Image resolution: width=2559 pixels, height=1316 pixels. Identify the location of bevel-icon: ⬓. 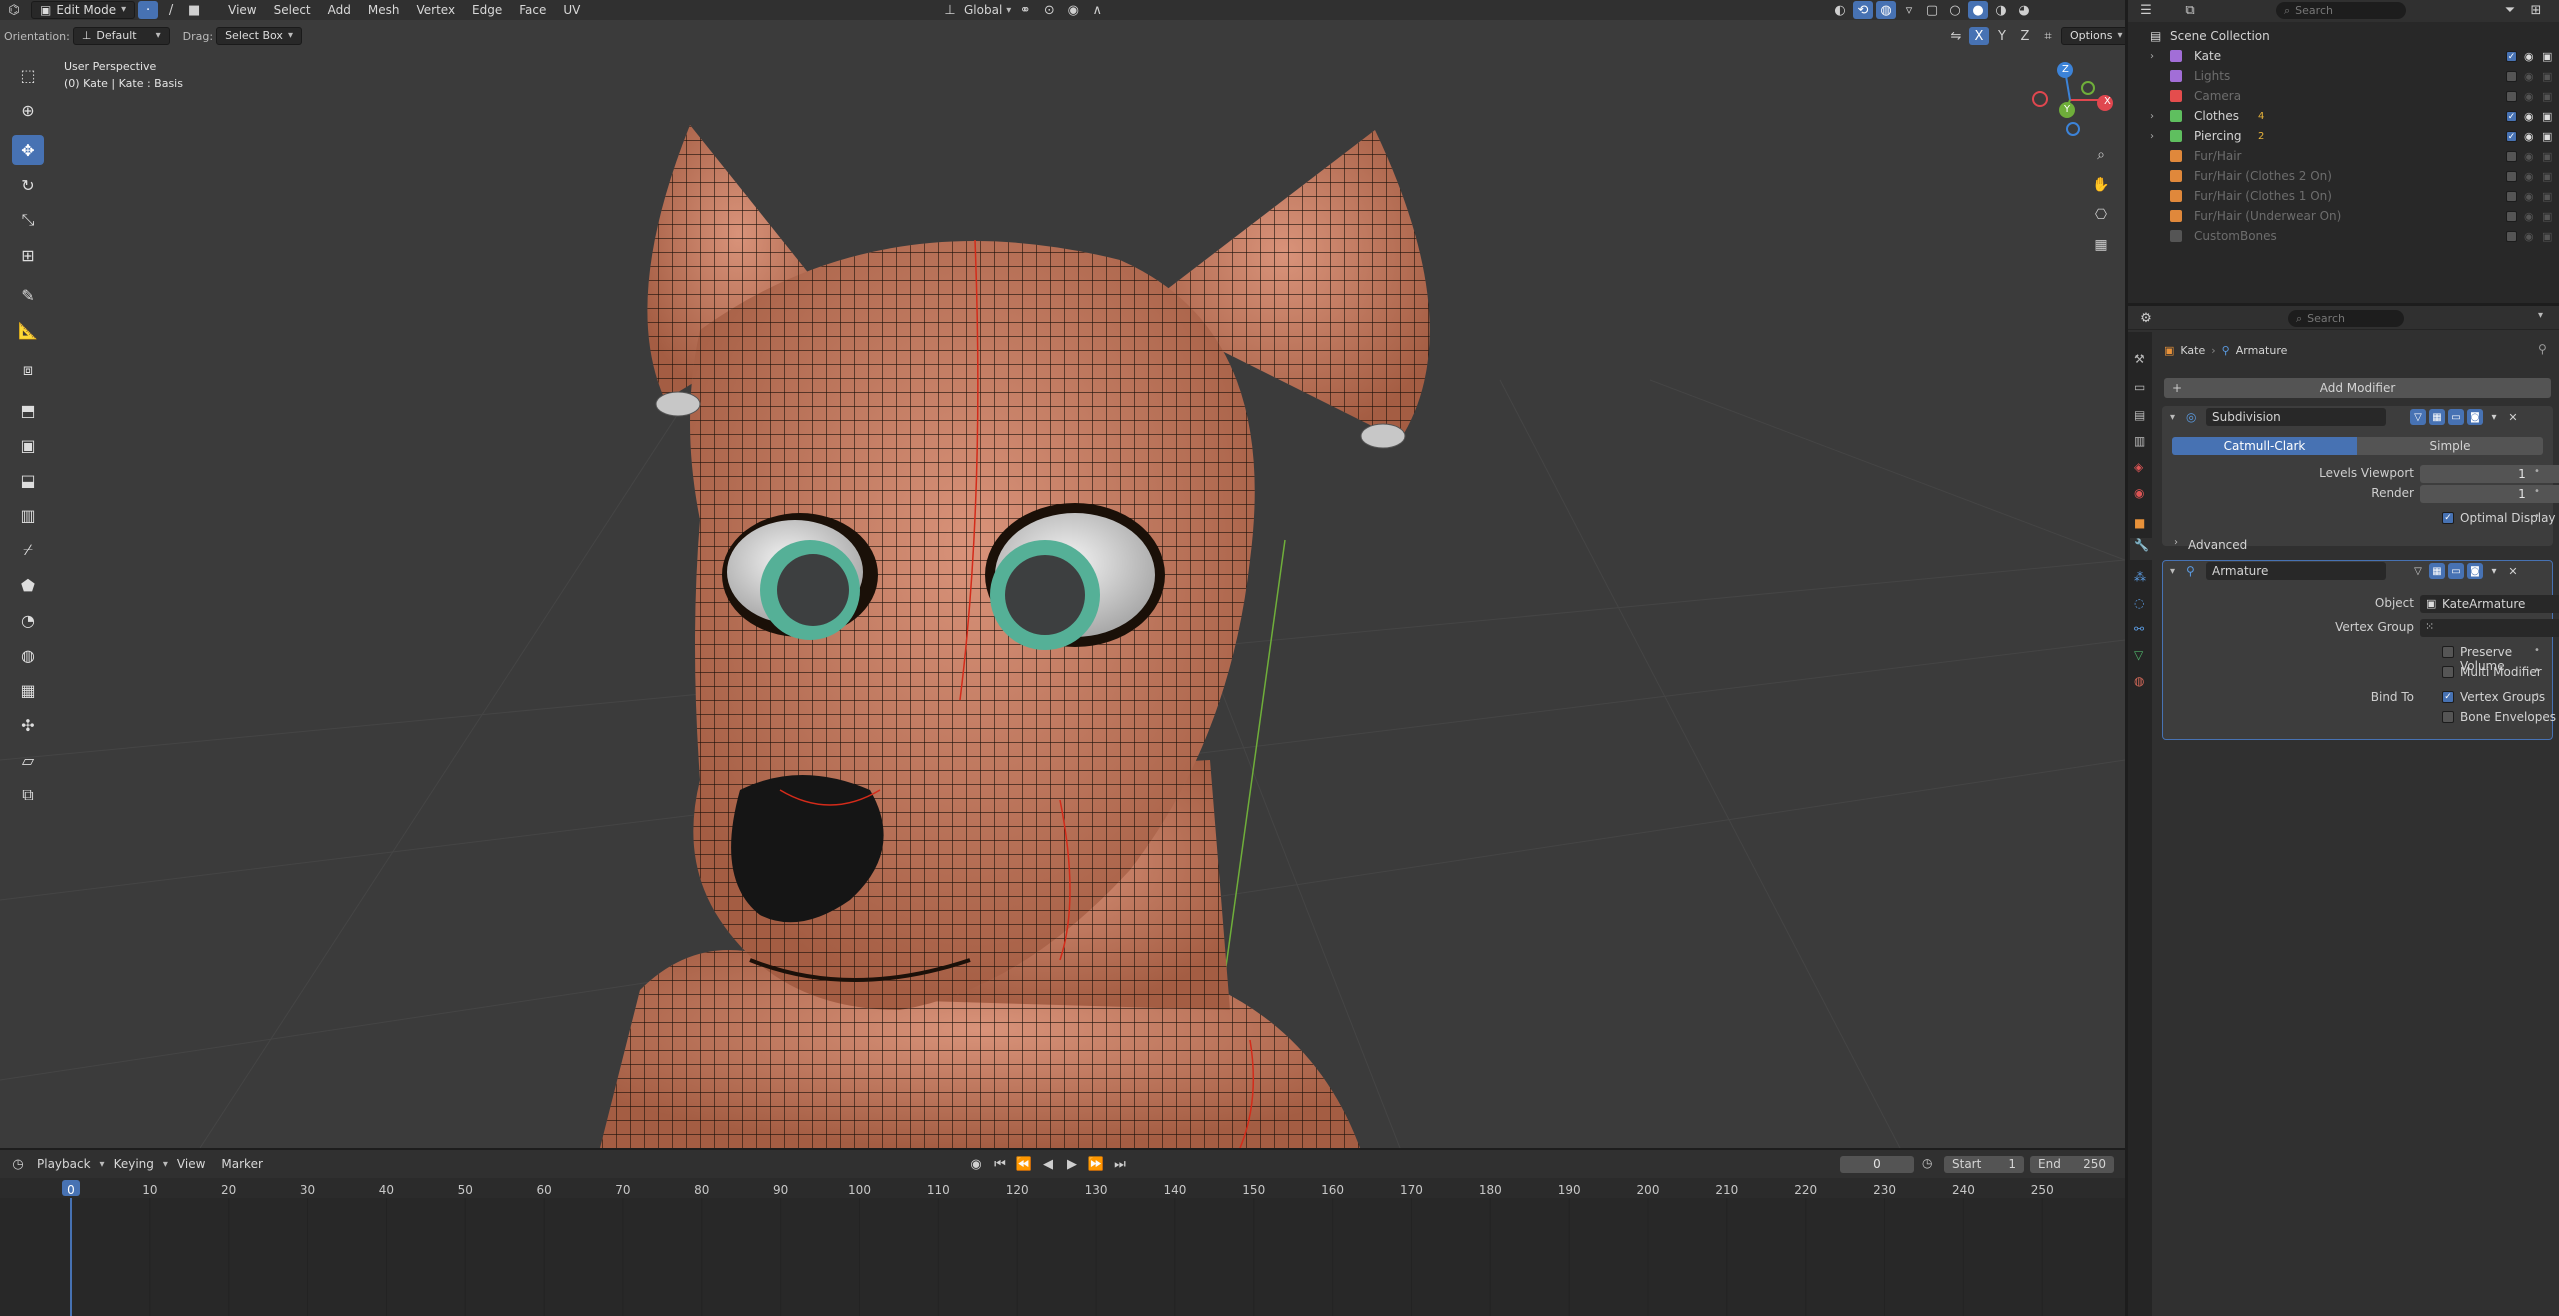
(28, 480).